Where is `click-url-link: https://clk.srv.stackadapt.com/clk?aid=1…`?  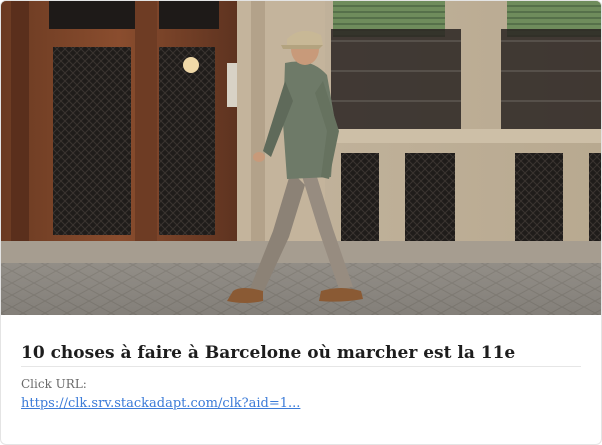 click-url-link: https://clk.srv.stackadapt.com/clk?aid=1… is located at coordinates (160, 404).